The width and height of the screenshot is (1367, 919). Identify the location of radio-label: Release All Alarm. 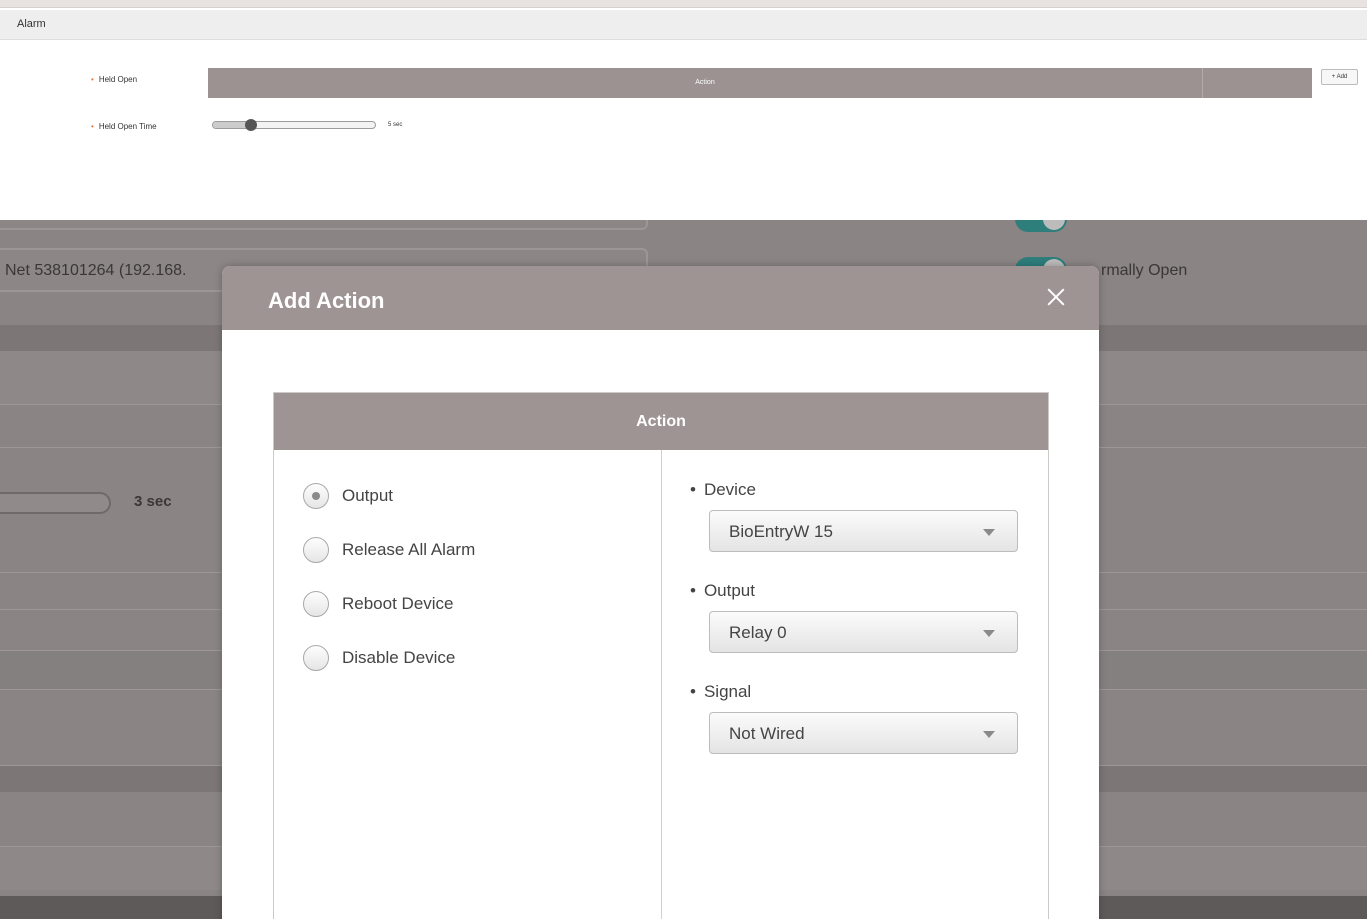
(409, 549).